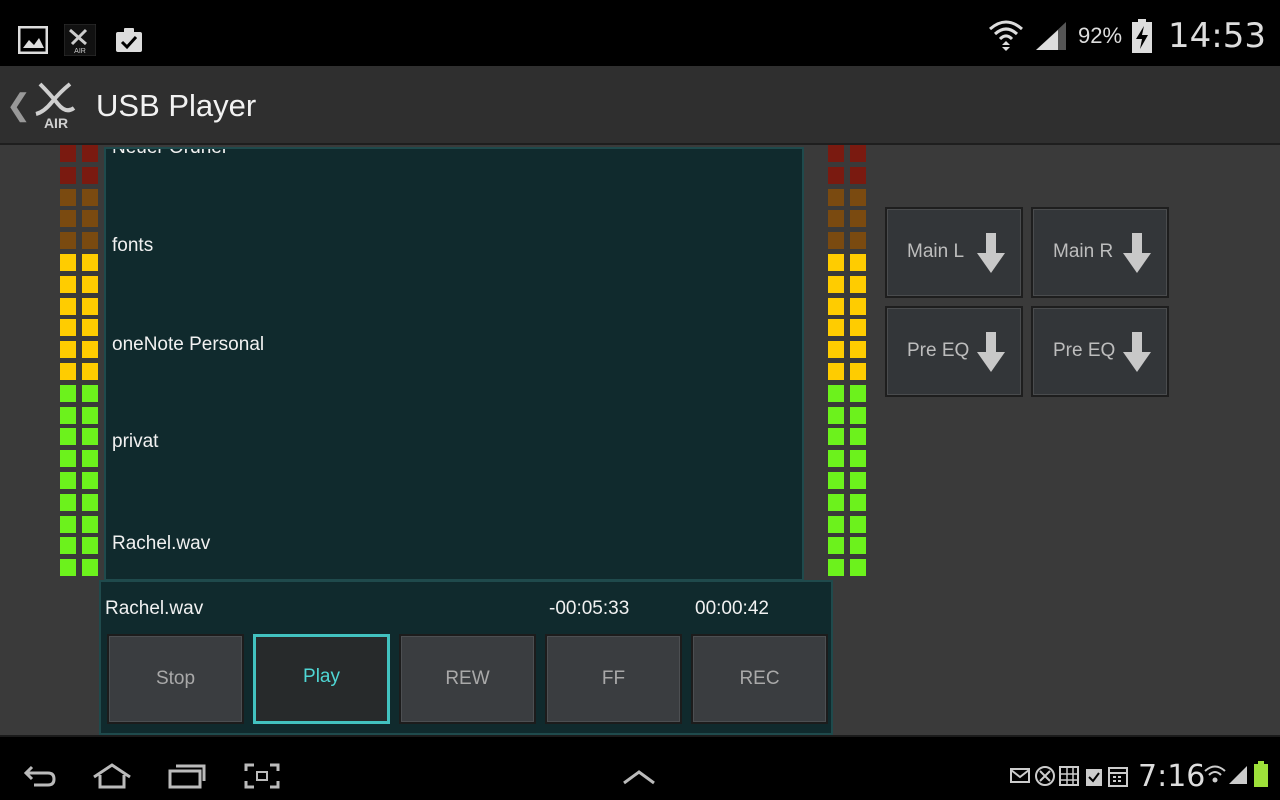 This screenshot has width=1280, height=800. I want to click on route-pre-eq-left-button: Pre EQ, so click(954, 351).